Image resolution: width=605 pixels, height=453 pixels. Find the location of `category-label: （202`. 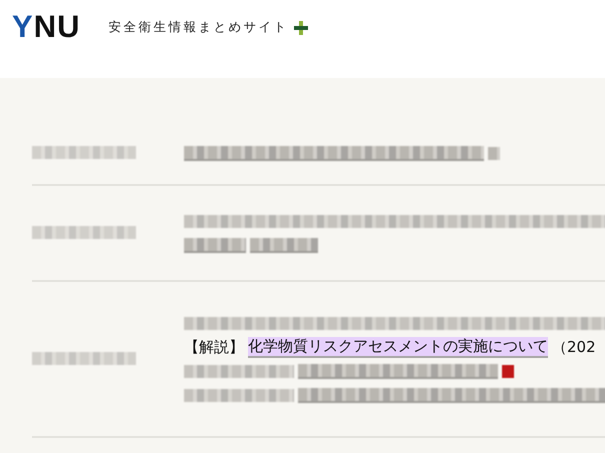

category-label: （202 is located at coordinates (574, 347).